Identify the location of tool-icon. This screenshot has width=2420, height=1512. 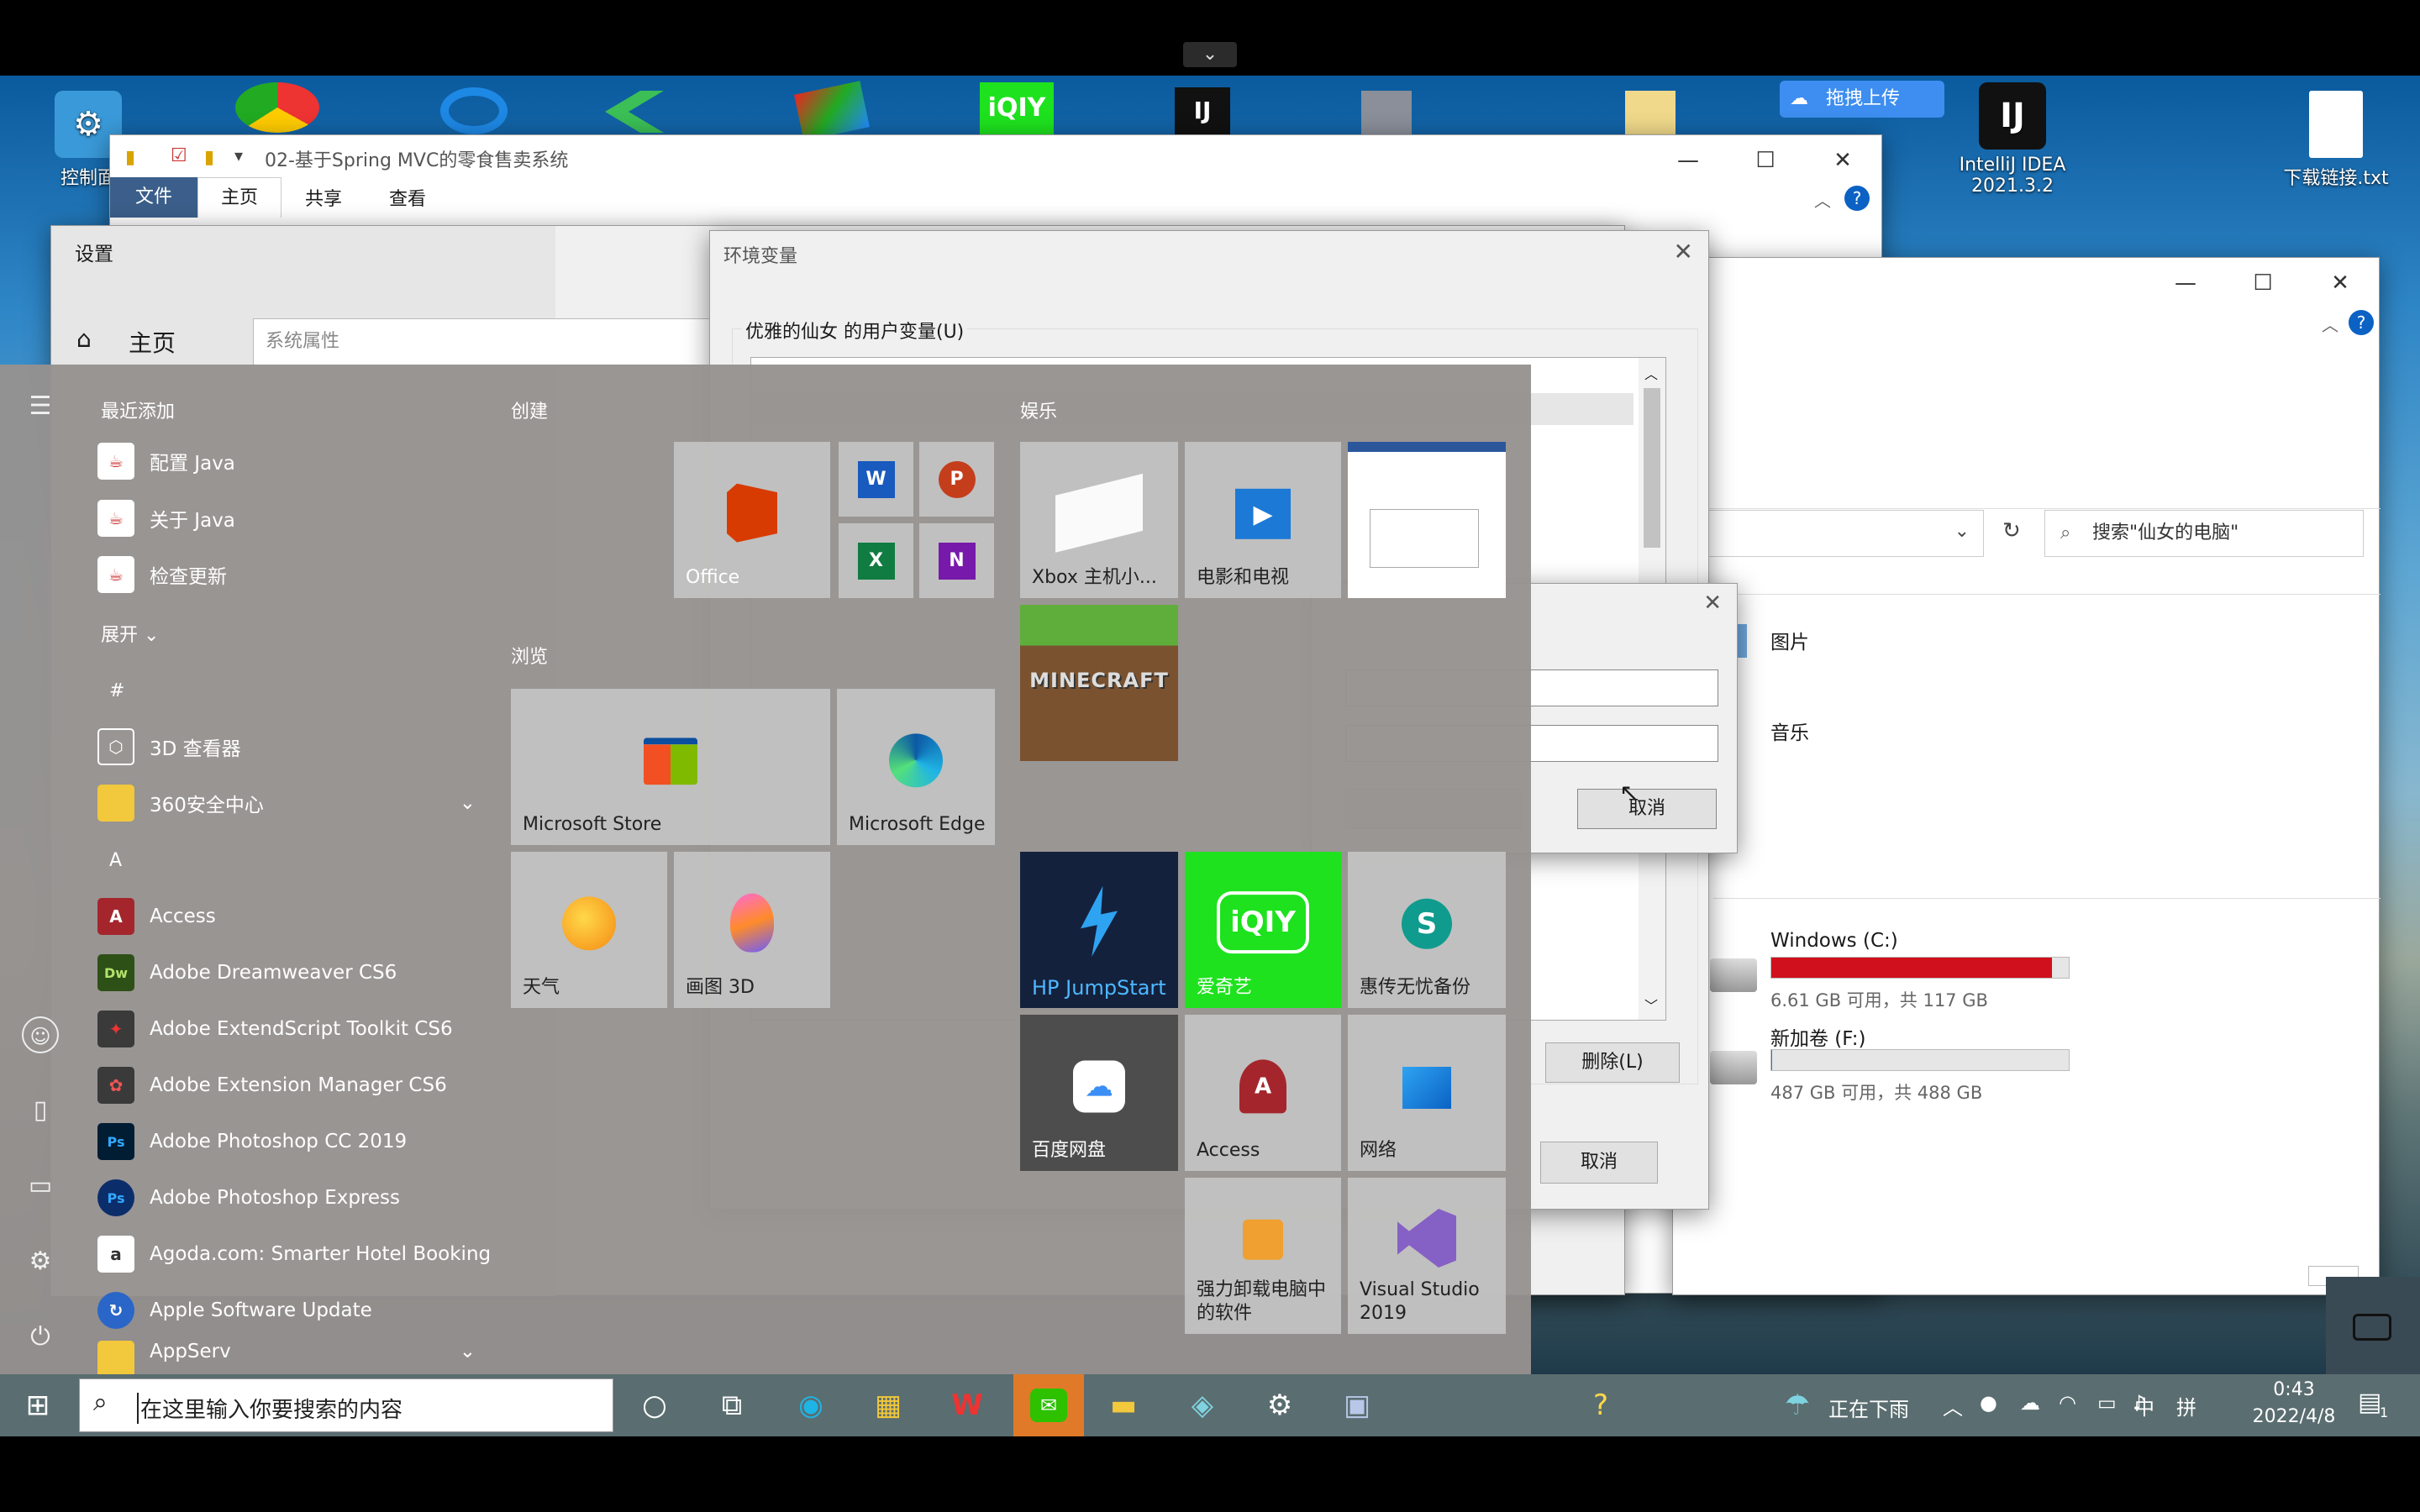
(1386, 112).